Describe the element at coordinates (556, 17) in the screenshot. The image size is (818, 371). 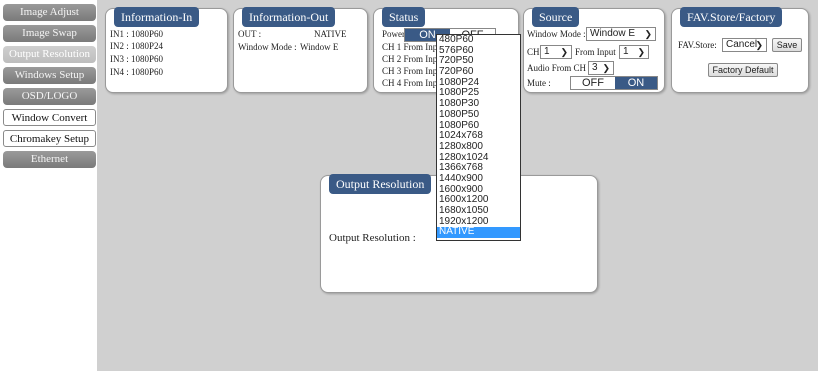
I see `source-title: Source` at that location.